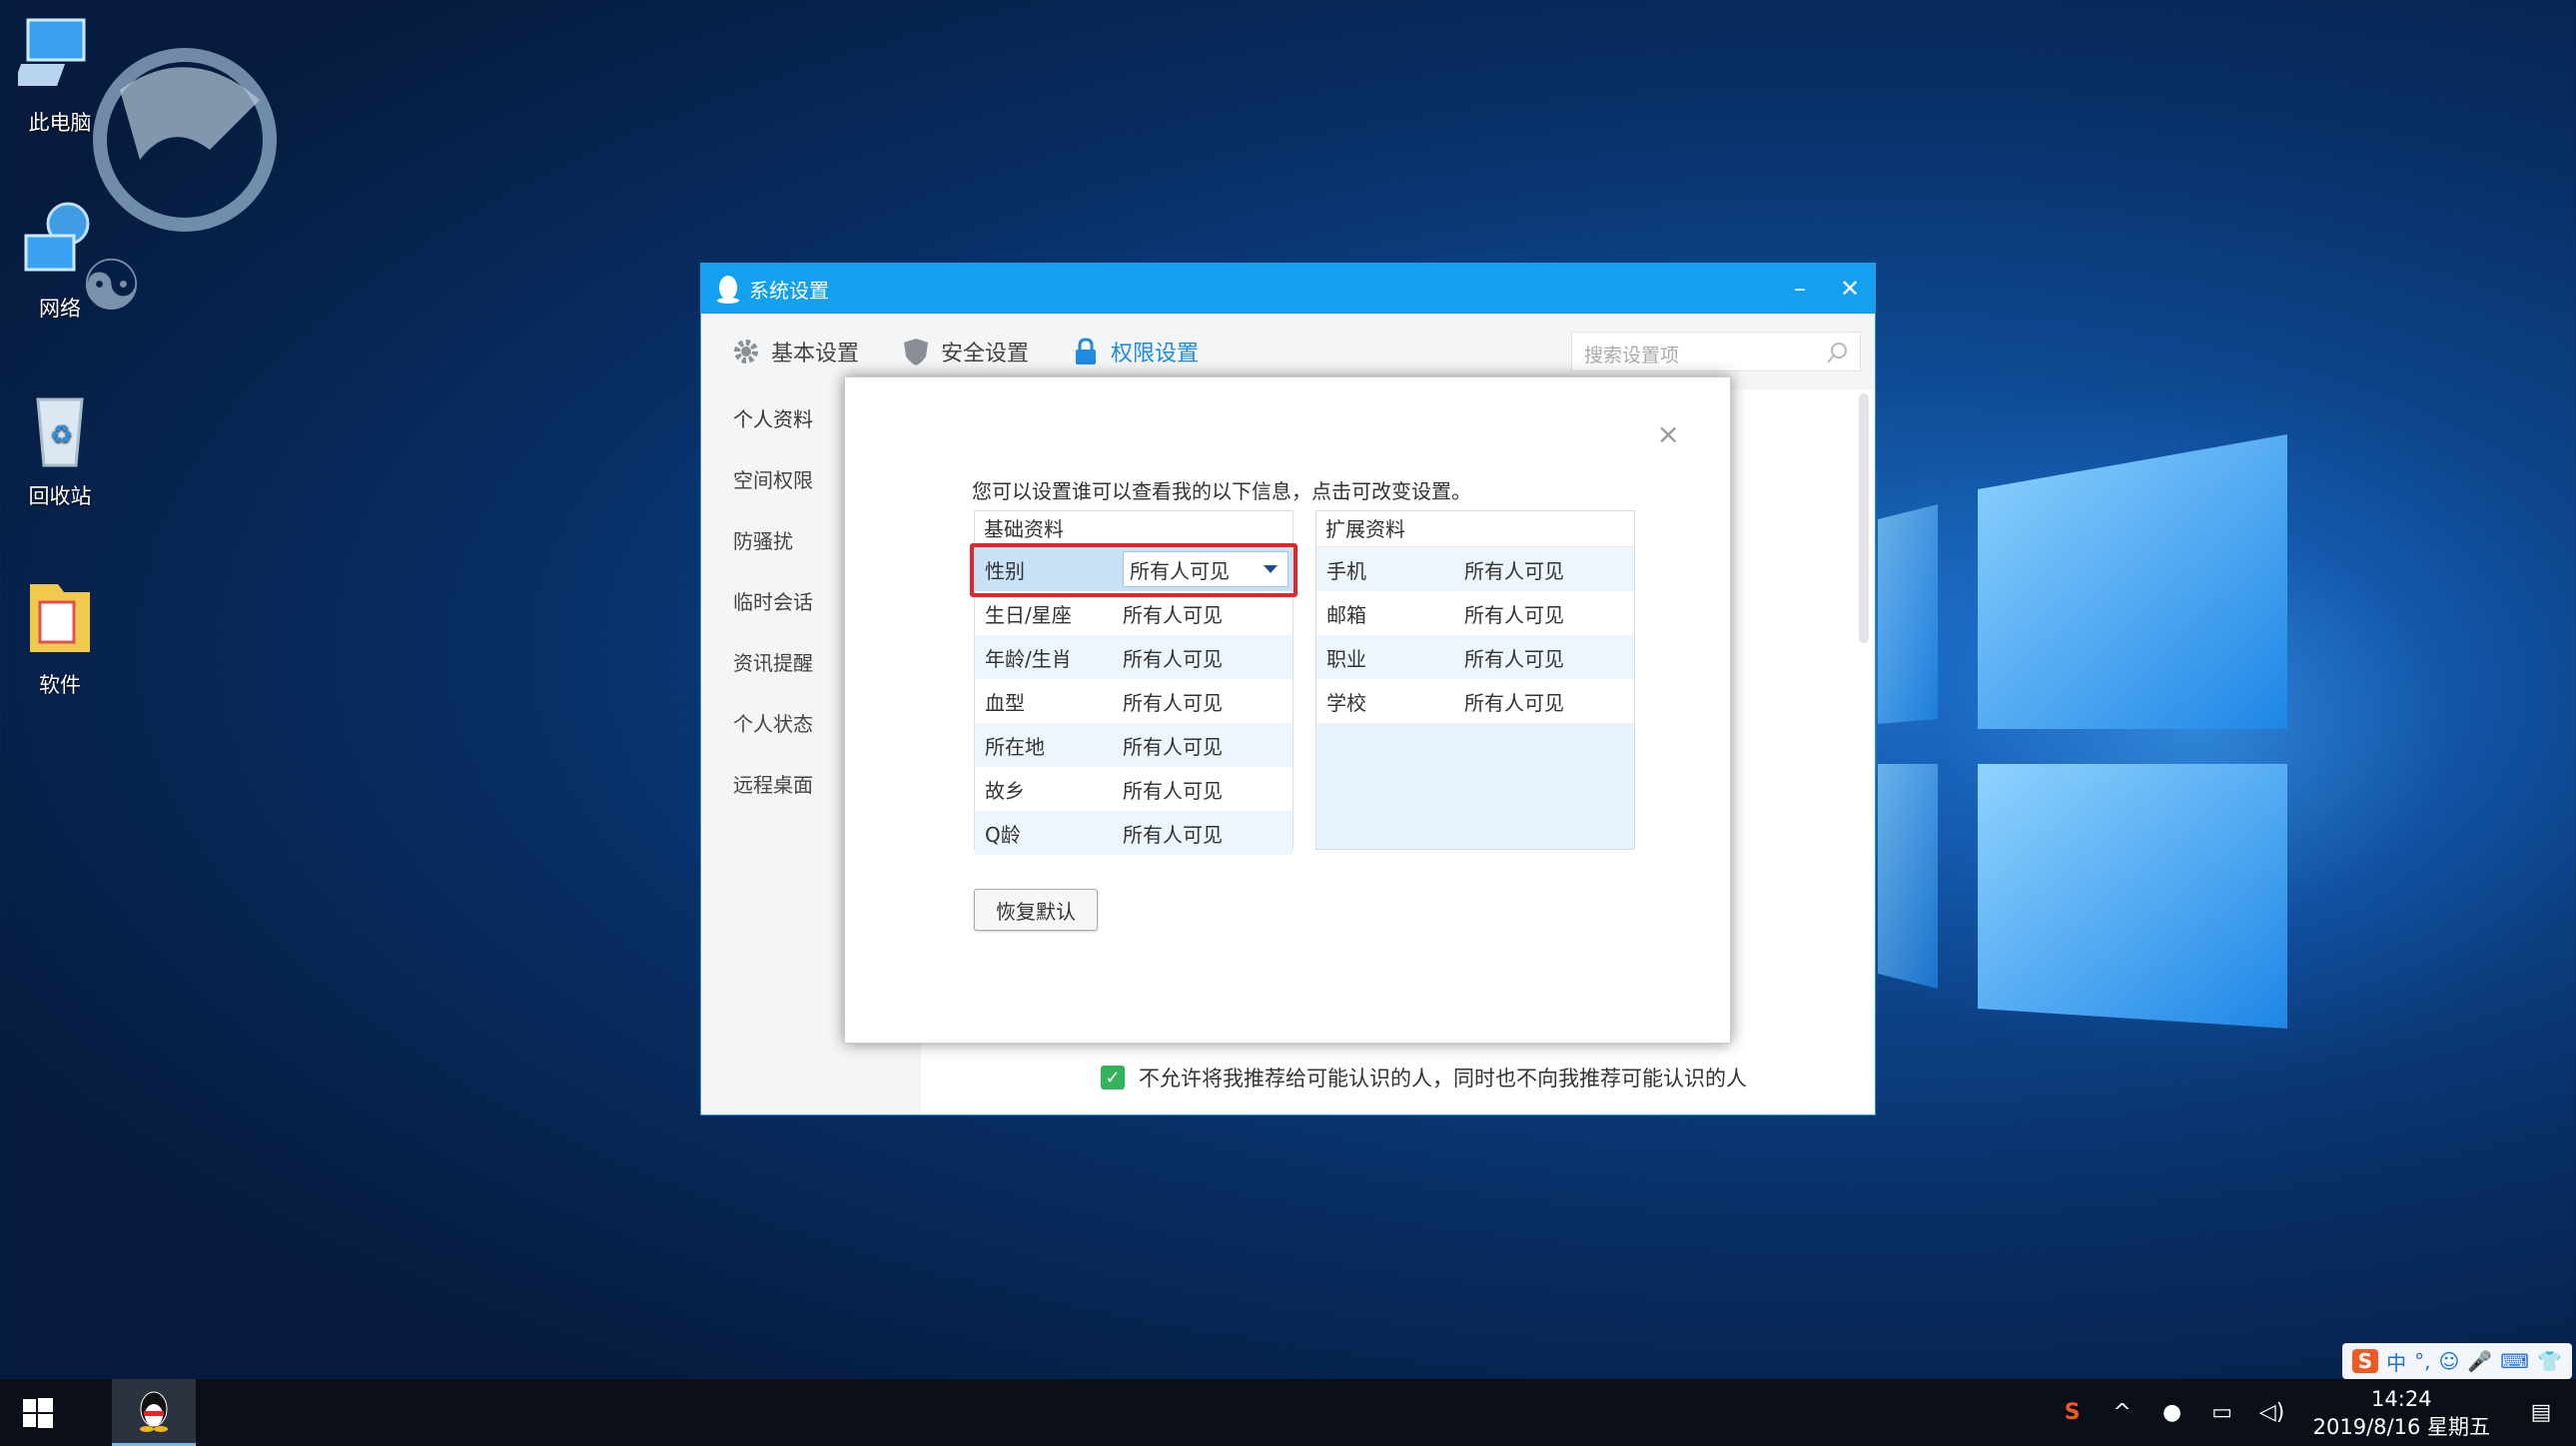 This screenshot has width=2576, height=1446. What do you see at coordinates (2272, 1413) in the screenshot?
I see `volume-icon: ◁)` at bounding box center [2272, 1413].